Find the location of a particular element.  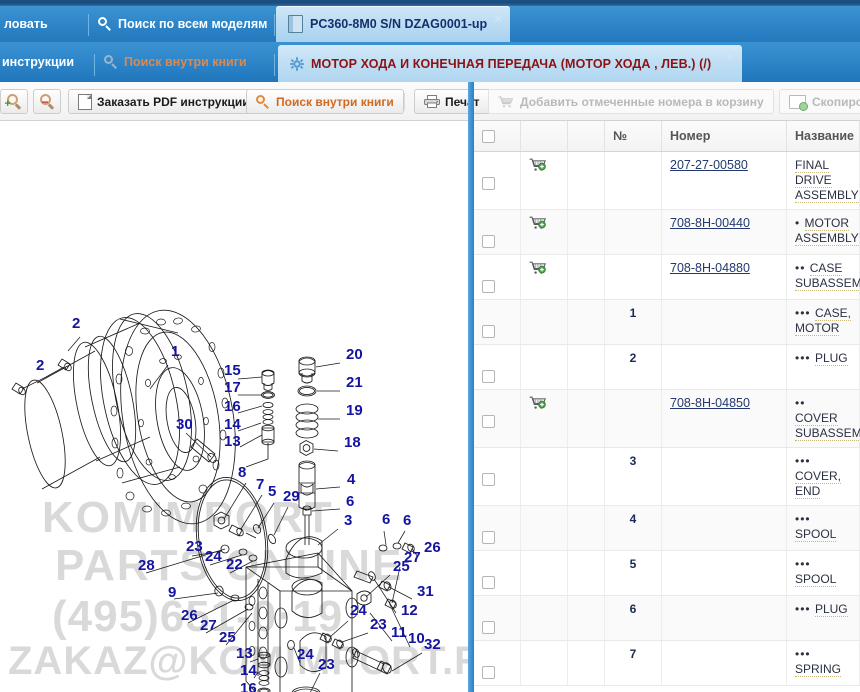

th-part-number: Номер is located at coordinates (724, 136).